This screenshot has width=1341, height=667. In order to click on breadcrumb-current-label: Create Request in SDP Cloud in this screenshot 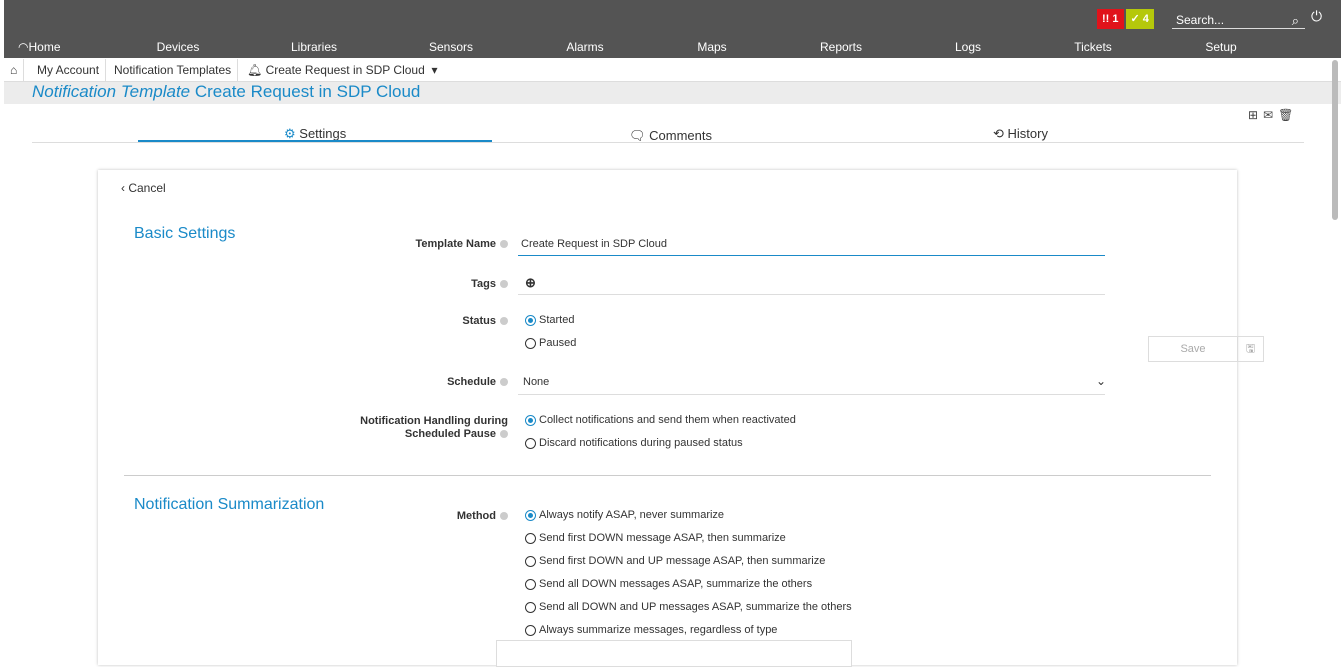, I will do `click(345, 70)`.